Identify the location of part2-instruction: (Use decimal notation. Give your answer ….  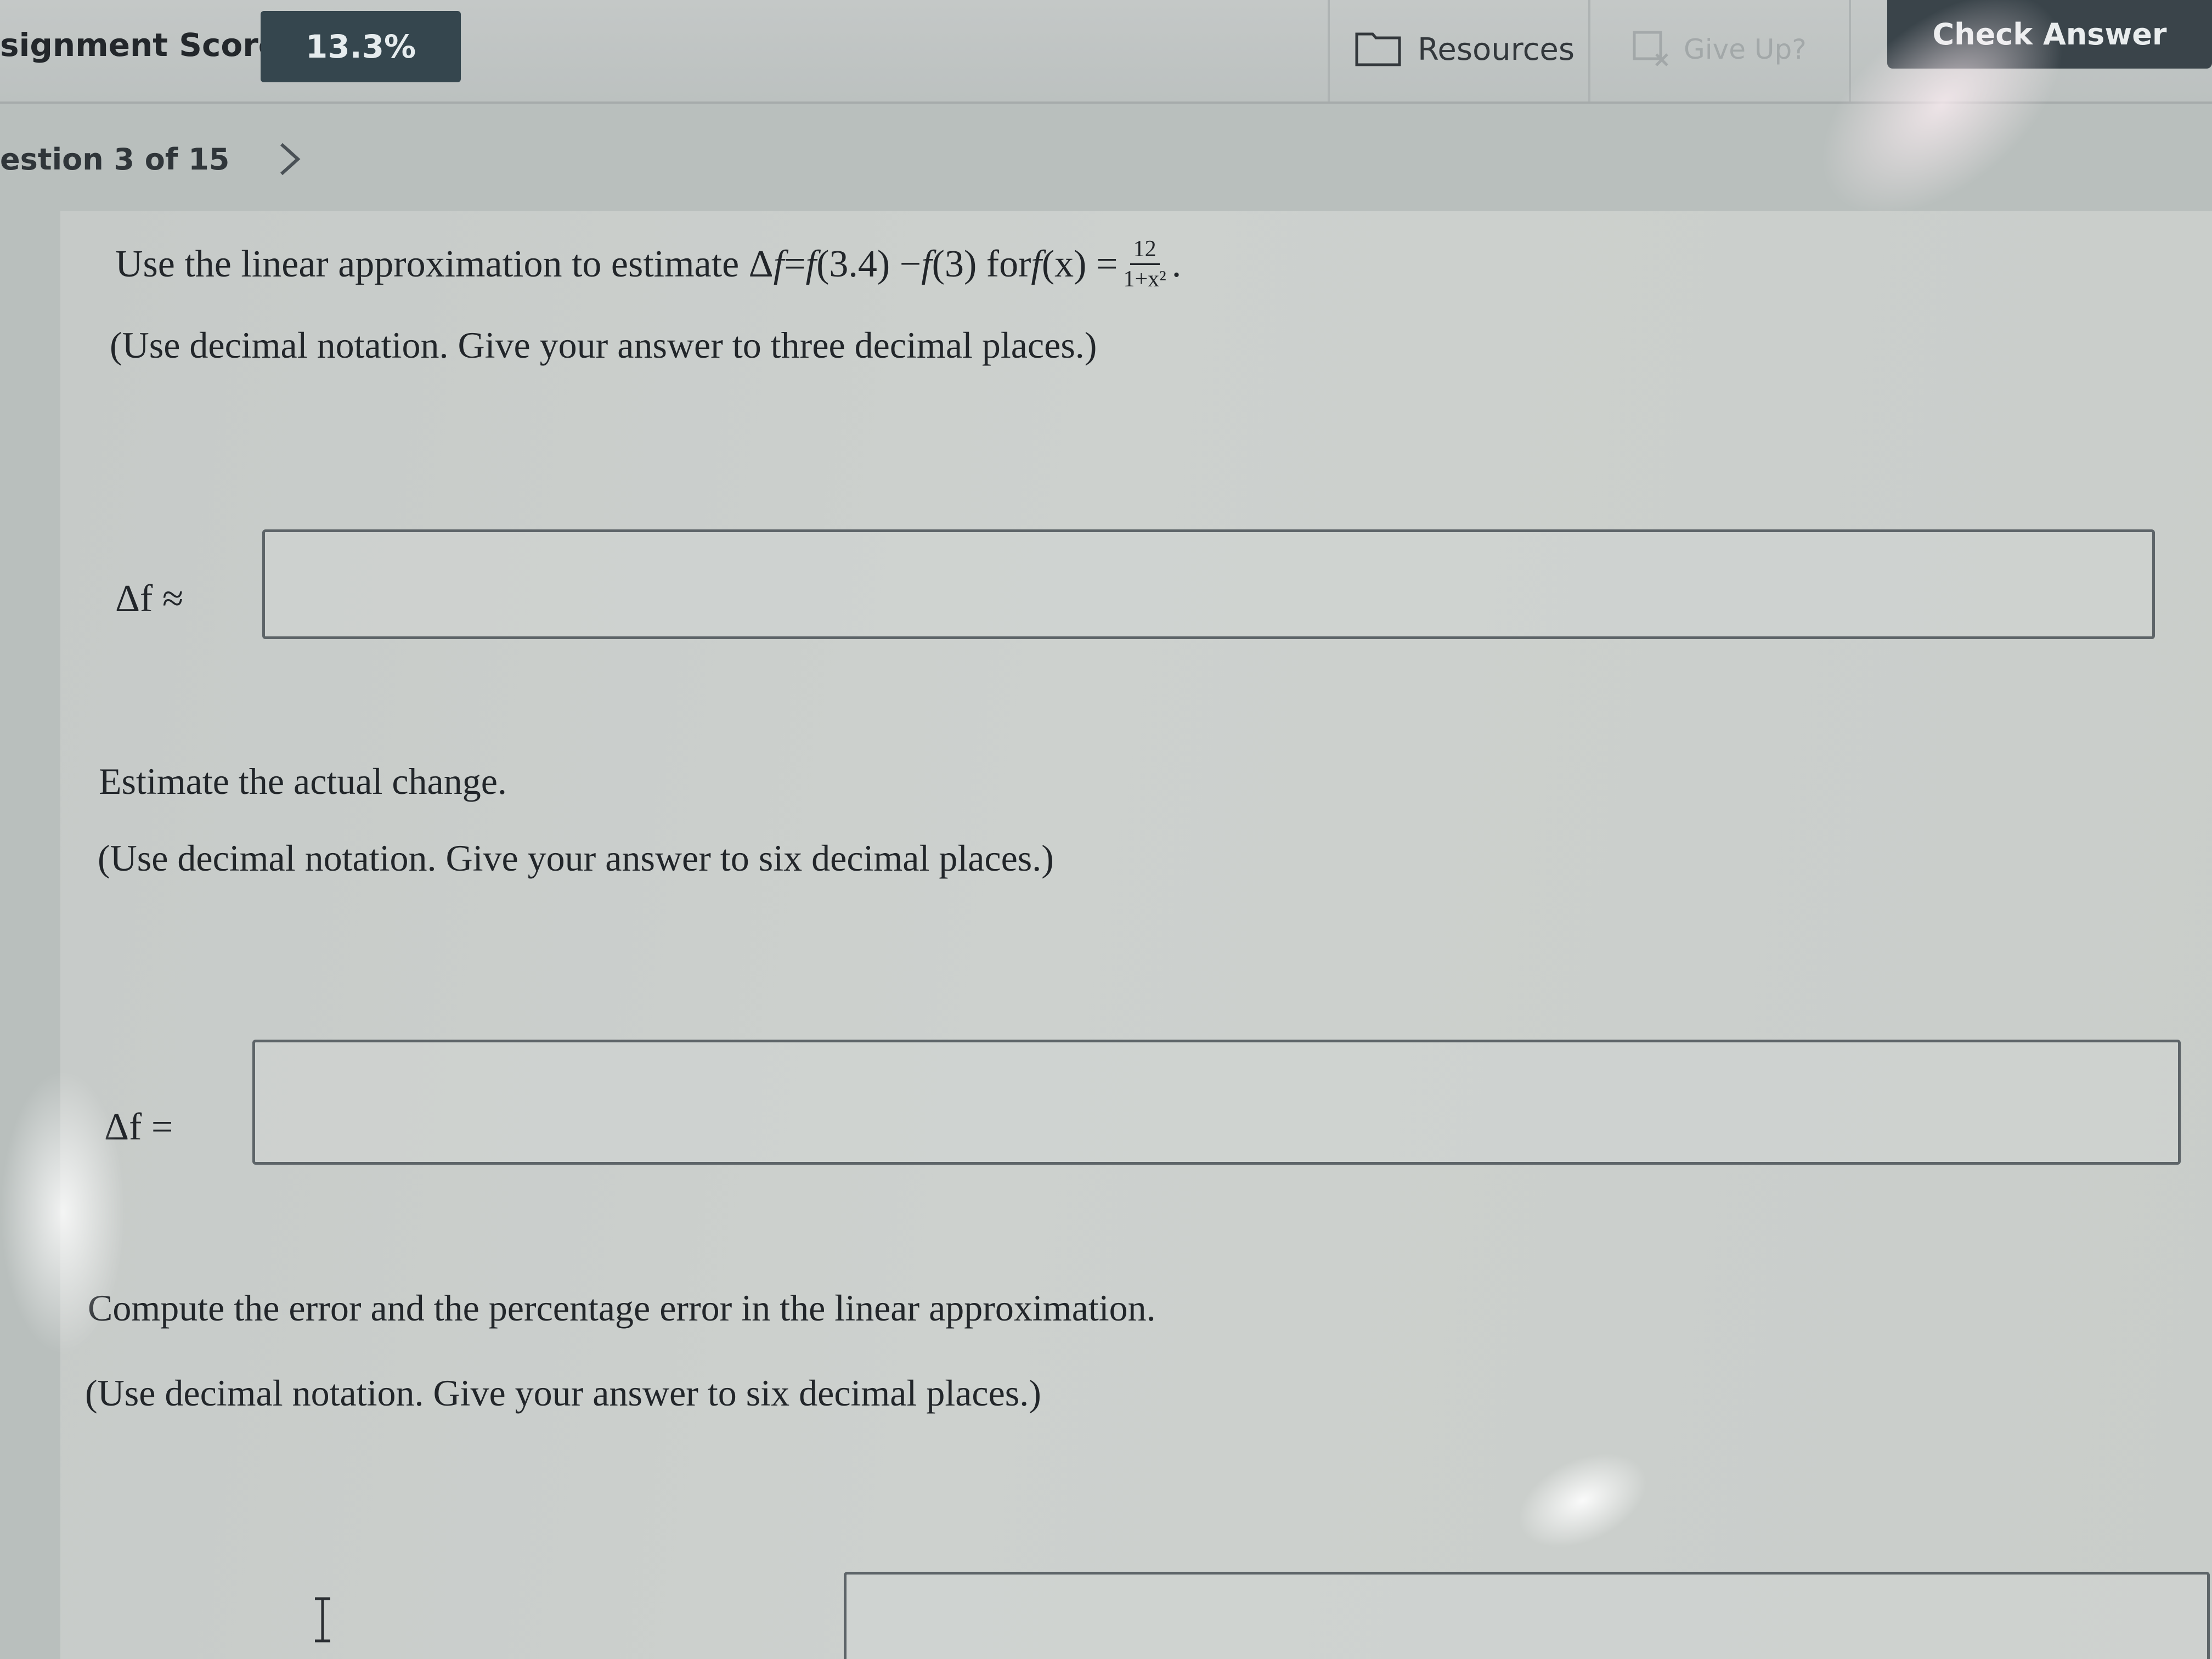
(576, 858).